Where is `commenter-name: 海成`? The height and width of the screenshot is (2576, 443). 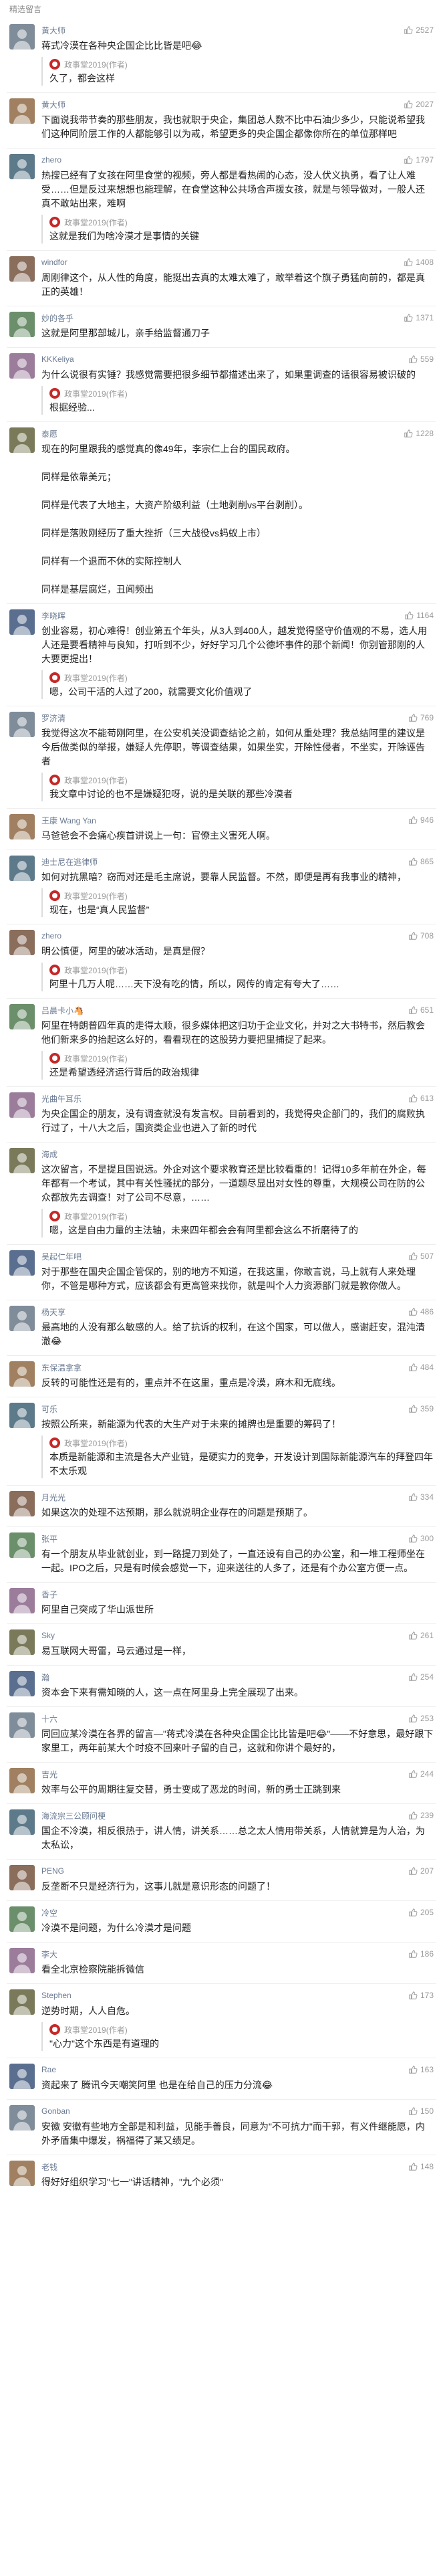
commenter-name: 海成 is located at coordinates (49, 1154).